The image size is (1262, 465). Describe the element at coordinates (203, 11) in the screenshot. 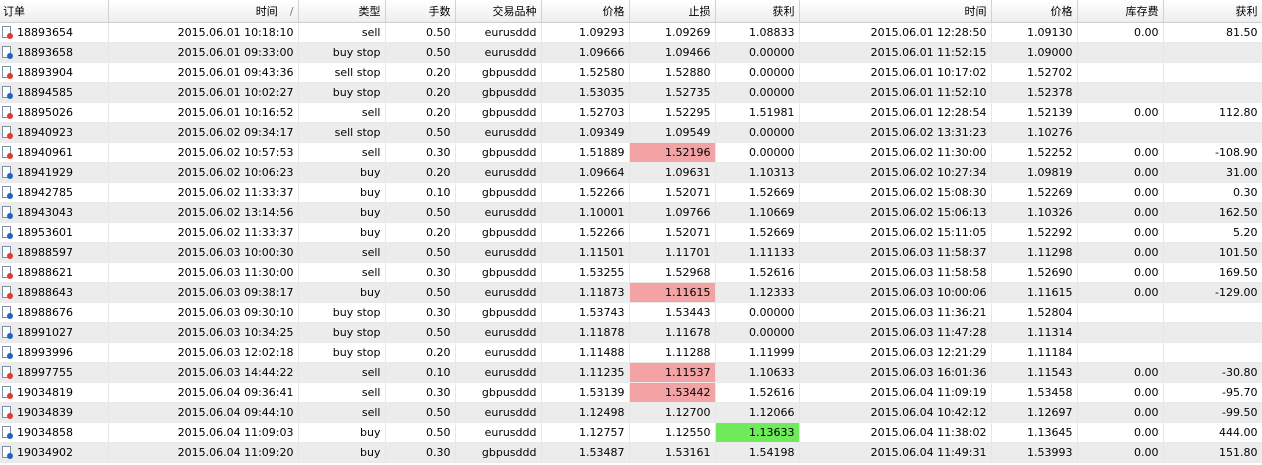

I see `column-header-open-time: 时间 /` at that location.